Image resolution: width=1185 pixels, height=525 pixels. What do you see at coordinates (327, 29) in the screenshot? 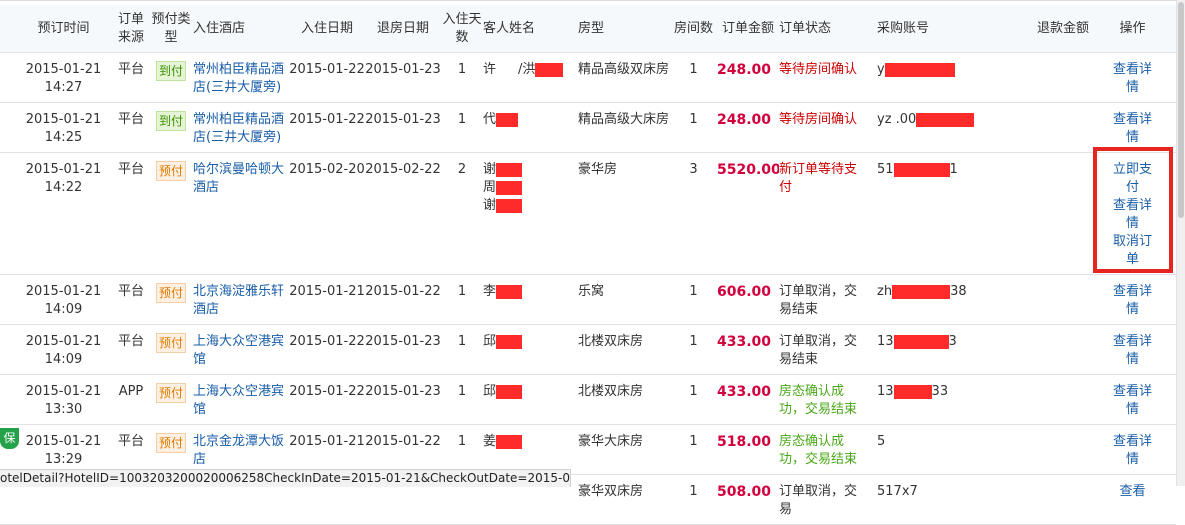
I see `header-checkin-date: 入住日期` at bounding box center [327, 29].